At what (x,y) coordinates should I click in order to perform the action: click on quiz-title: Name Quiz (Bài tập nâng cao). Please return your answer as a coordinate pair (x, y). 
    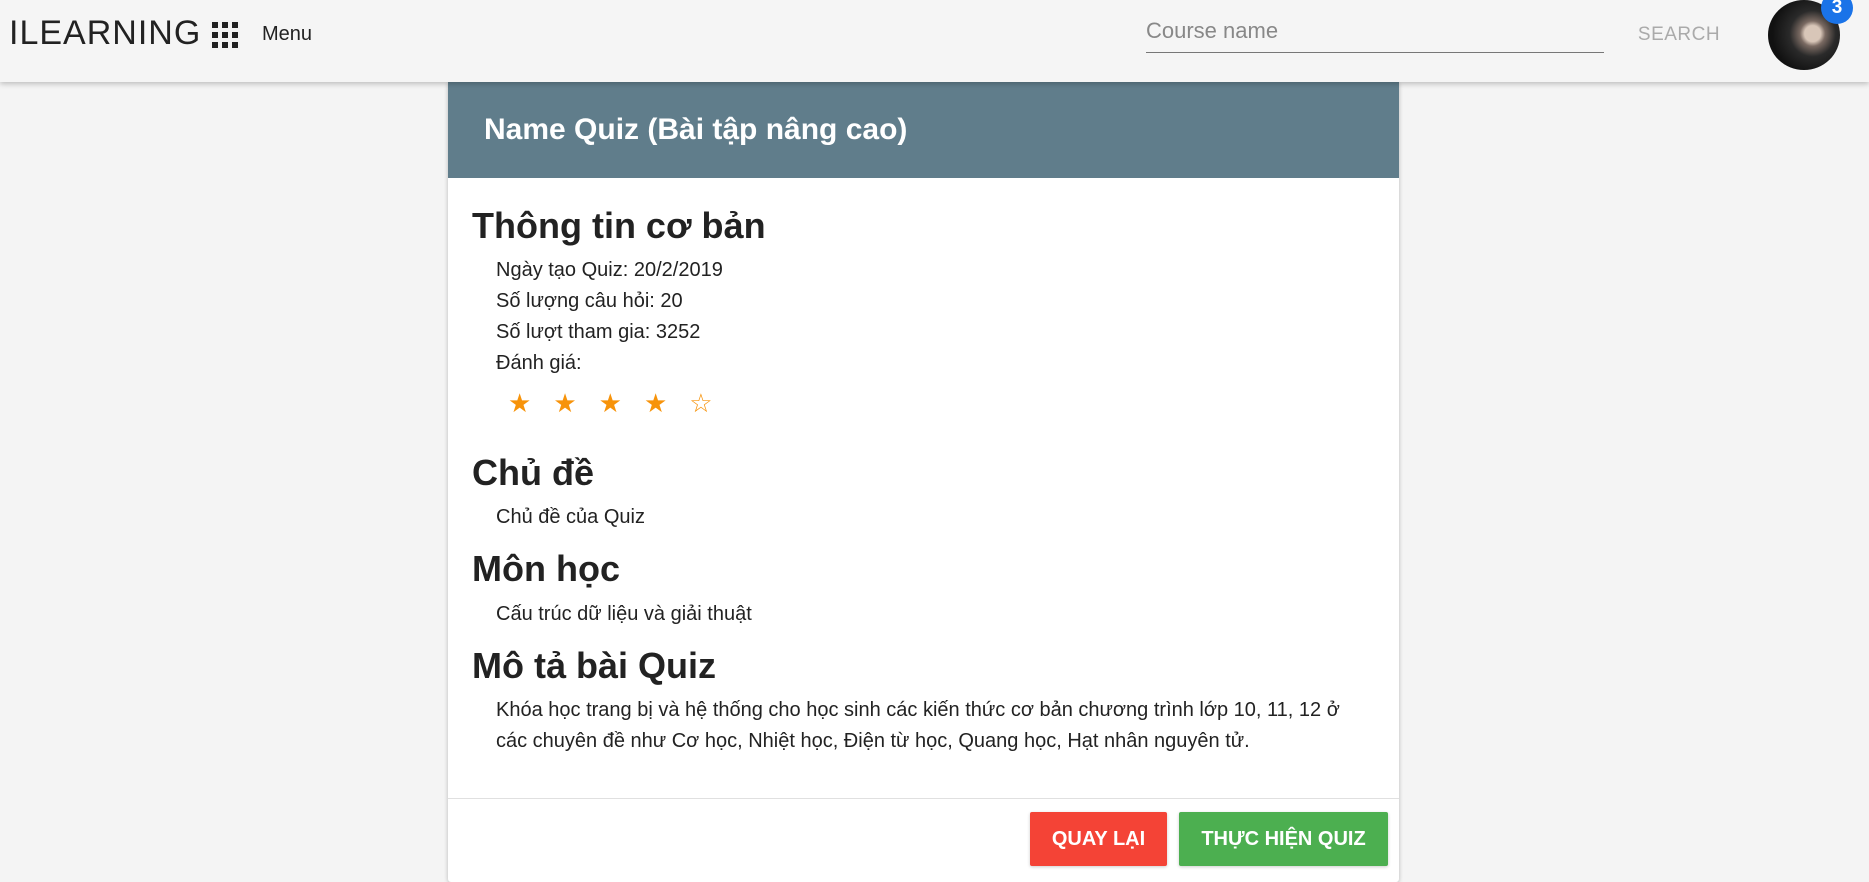
    Looking at the image, I should click on (923, 130).